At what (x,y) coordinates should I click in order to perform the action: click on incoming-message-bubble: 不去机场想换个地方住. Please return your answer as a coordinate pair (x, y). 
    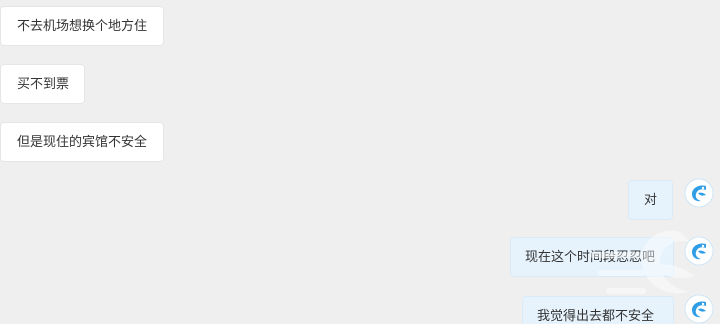
    Looking at the image, I should click on (82, 26).